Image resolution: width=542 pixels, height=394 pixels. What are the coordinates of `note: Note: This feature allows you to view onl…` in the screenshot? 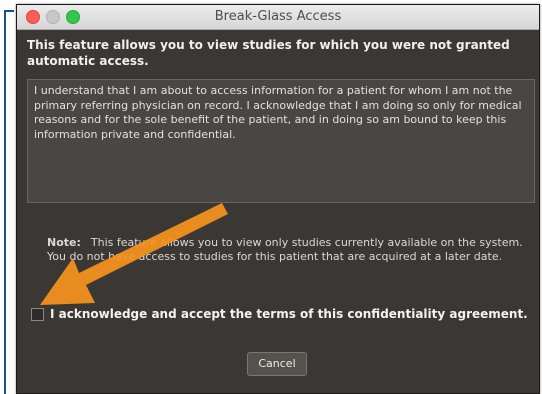 It's located at (291, 250).